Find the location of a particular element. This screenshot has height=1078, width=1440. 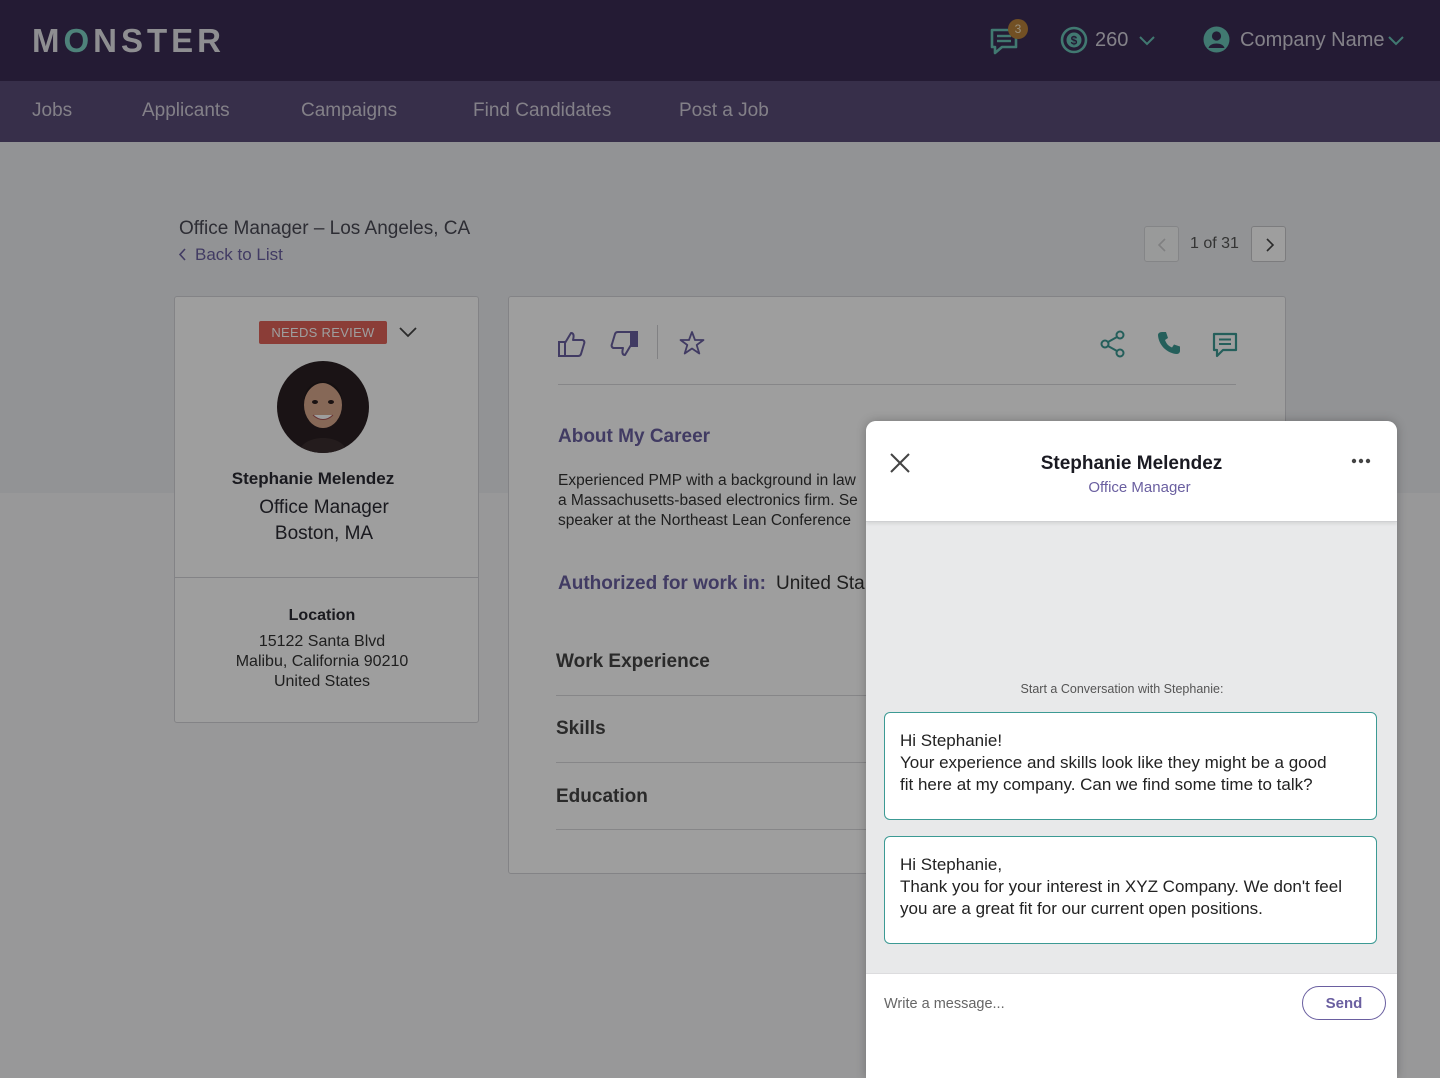

chat-contact-name: Stephanie Melendez is located at coordinates (1131, 463).